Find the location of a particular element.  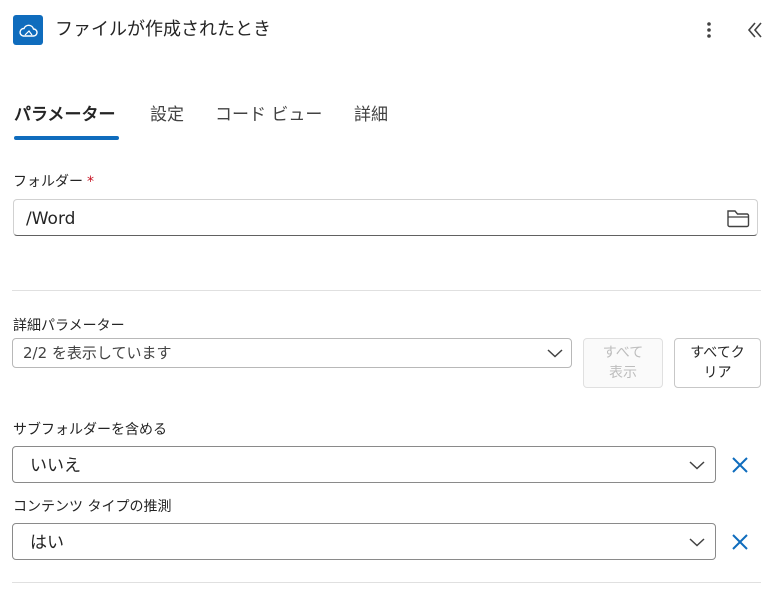

tab-details: 詳細 is located at coordinates (371, 115).